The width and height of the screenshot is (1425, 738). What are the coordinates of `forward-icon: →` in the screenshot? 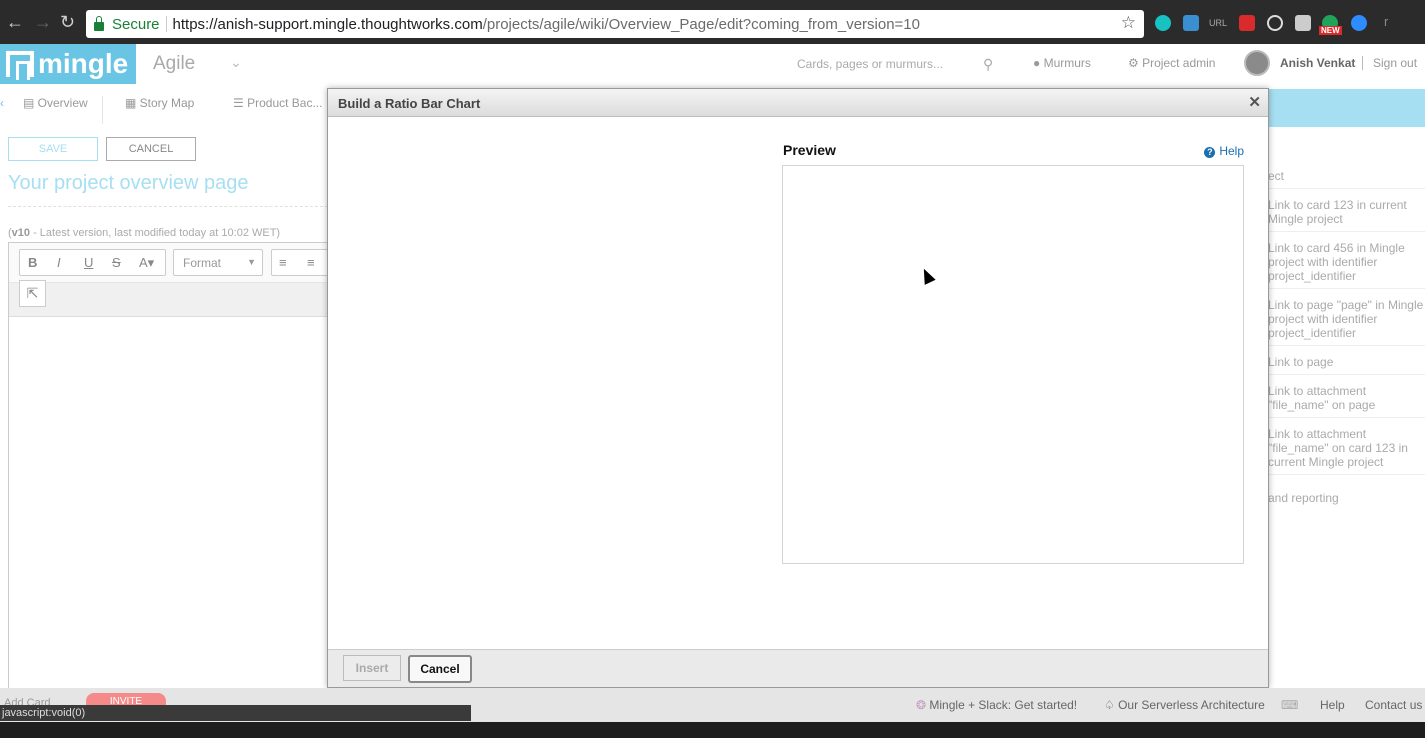 It's located at (43, 22).